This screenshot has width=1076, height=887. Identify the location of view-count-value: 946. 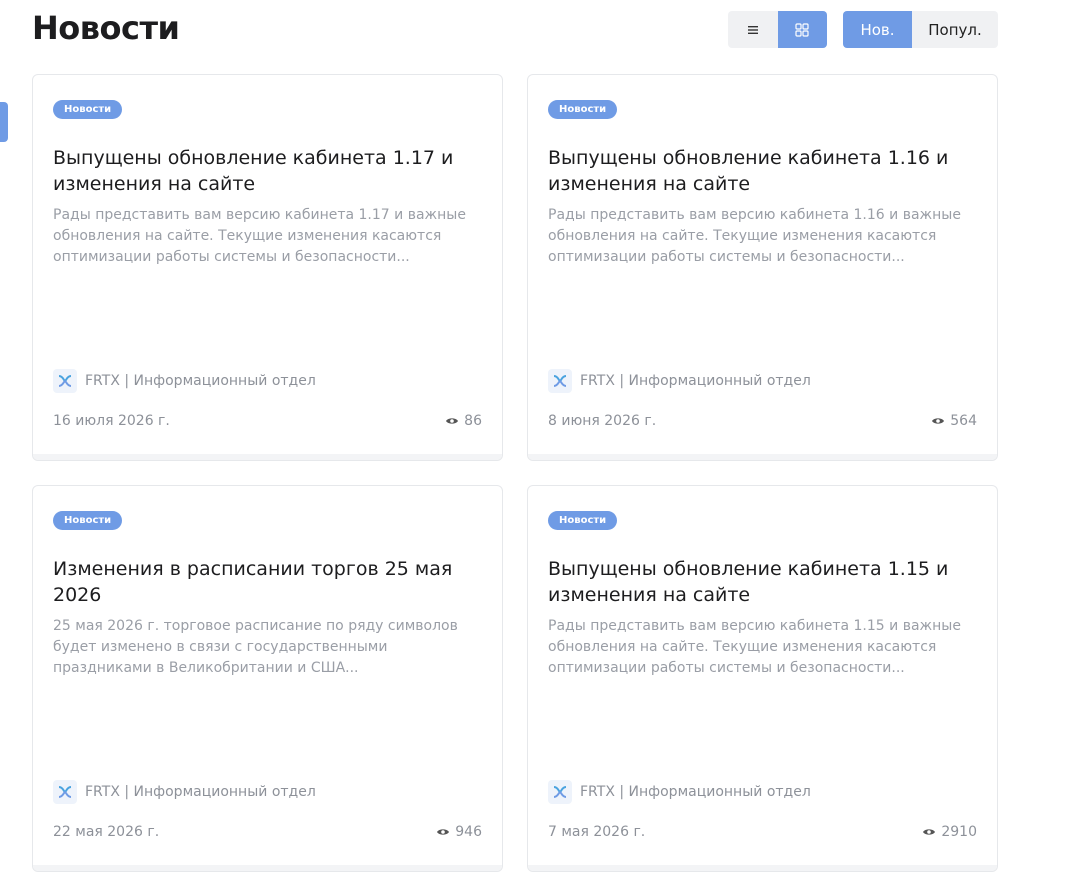
(468, 832).